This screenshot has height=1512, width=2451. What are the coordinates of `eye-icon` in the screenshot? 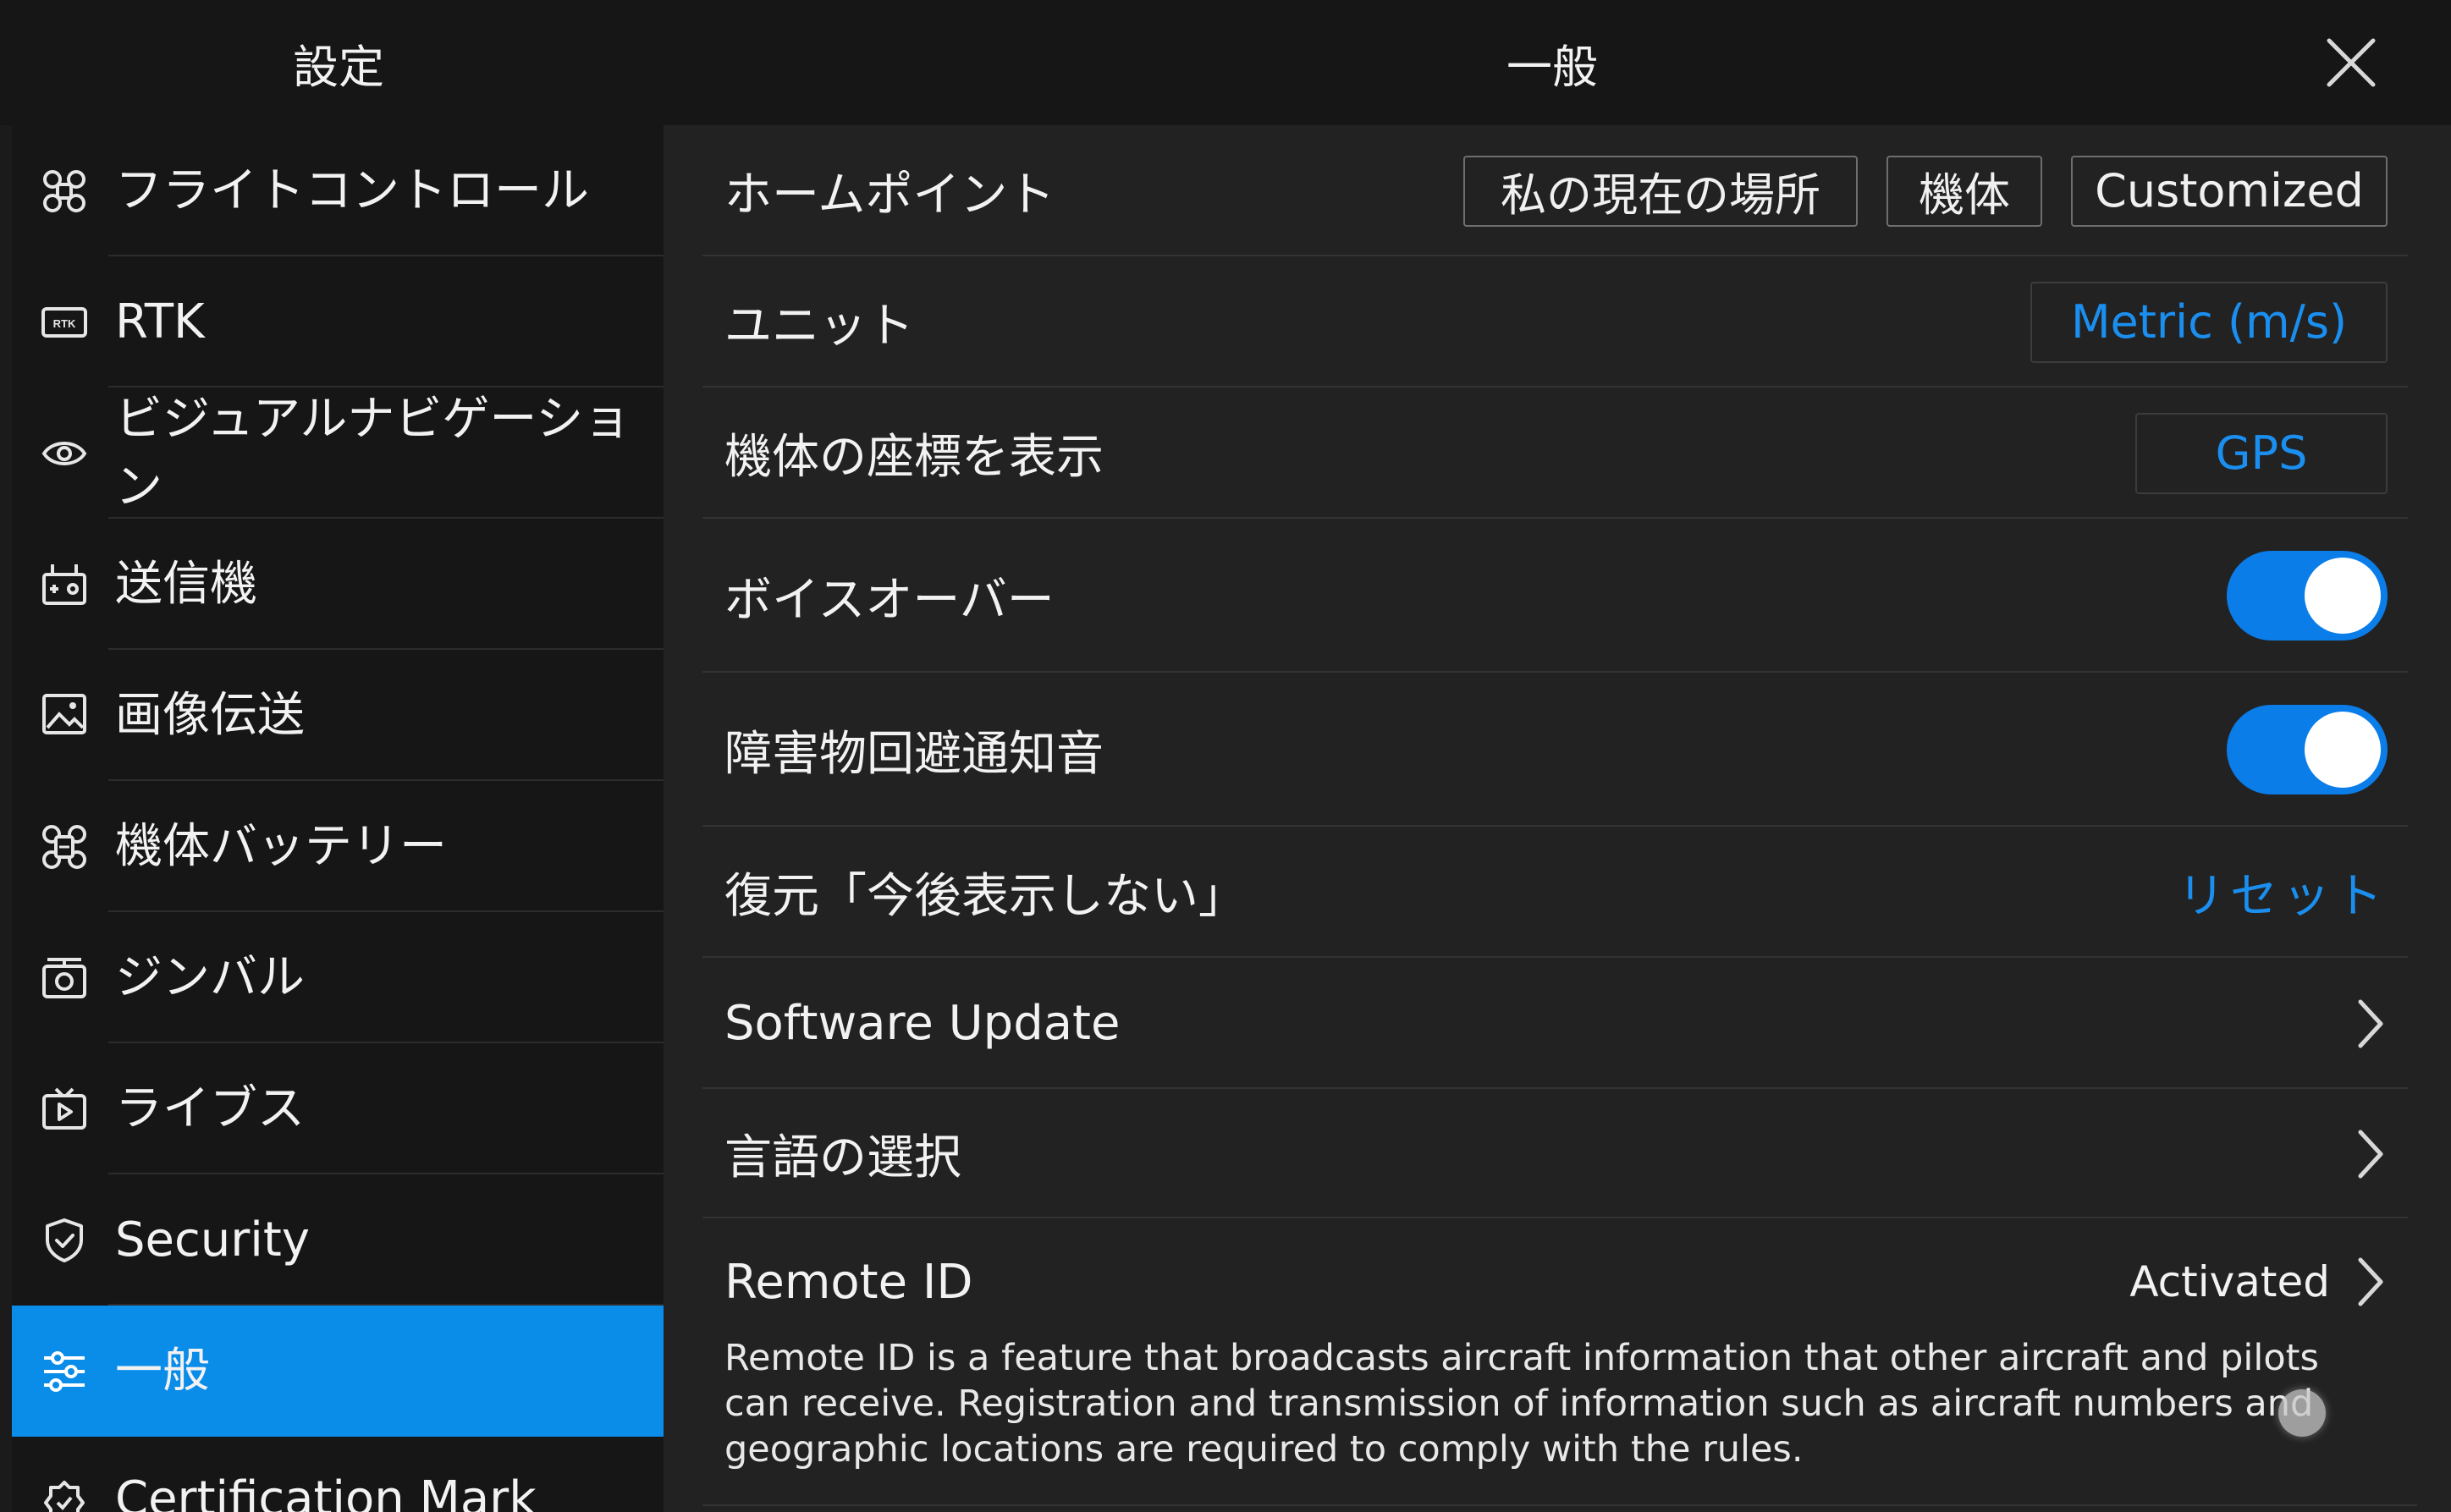 It's located at (64, 454).